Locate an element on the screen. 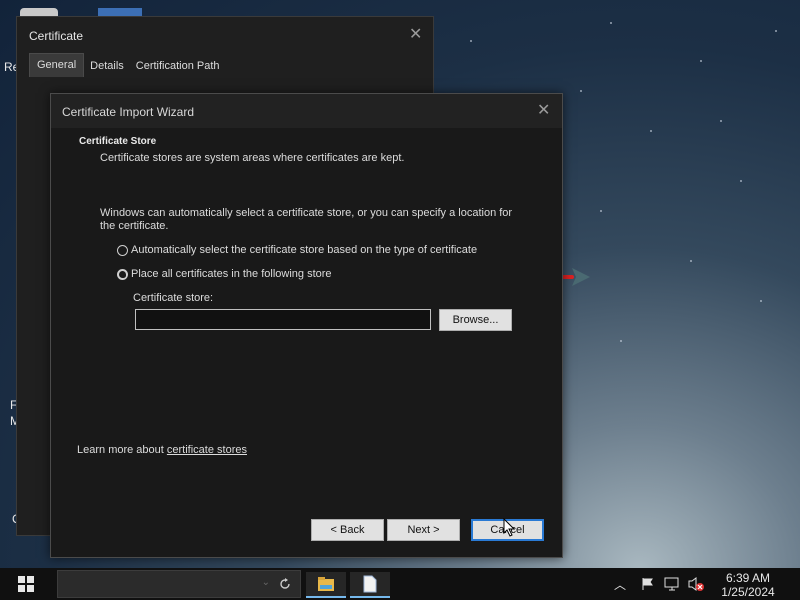 The height and width of the screenshot is (600, 800). folder-icon is located at coordinates (326, 584).